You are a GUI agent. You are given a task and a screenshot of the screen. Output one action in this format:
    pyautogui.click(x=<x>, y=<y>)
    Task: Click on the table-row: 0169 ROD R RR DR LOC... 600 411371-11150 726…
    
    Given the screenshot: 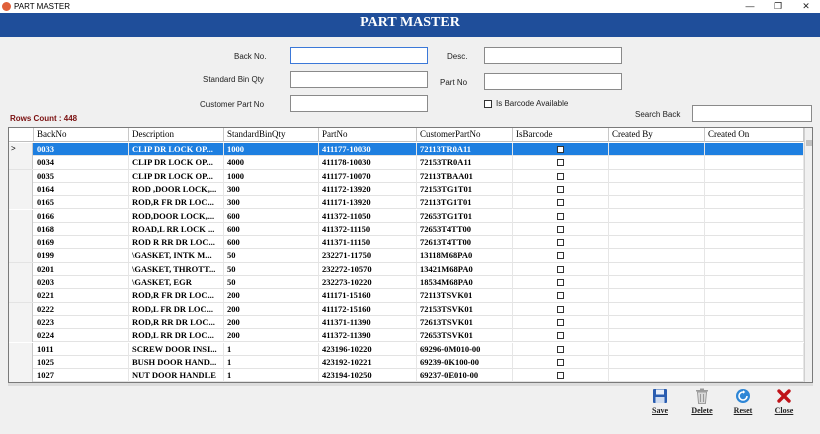 What is the action you would take?
    pyautogui.click(x=406, y=243)
    